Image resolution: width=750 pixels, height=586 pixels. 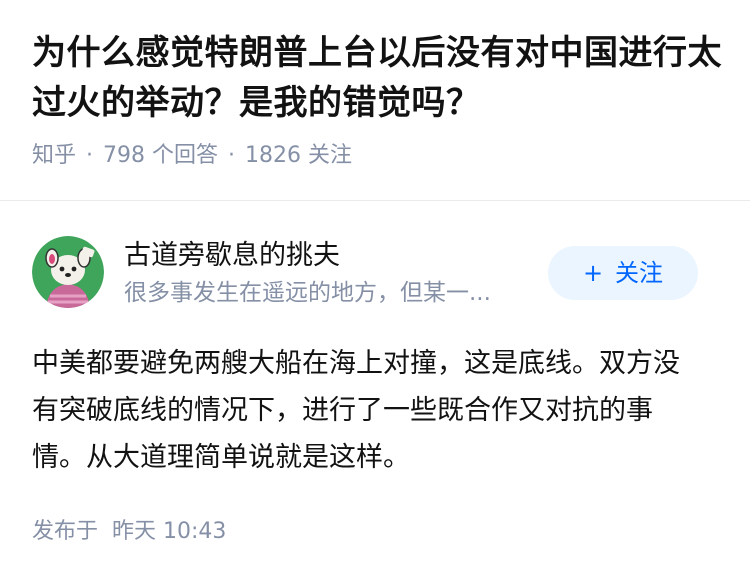 I want to click on published-time: 昨天 10:43, so click(x=169, y=531).